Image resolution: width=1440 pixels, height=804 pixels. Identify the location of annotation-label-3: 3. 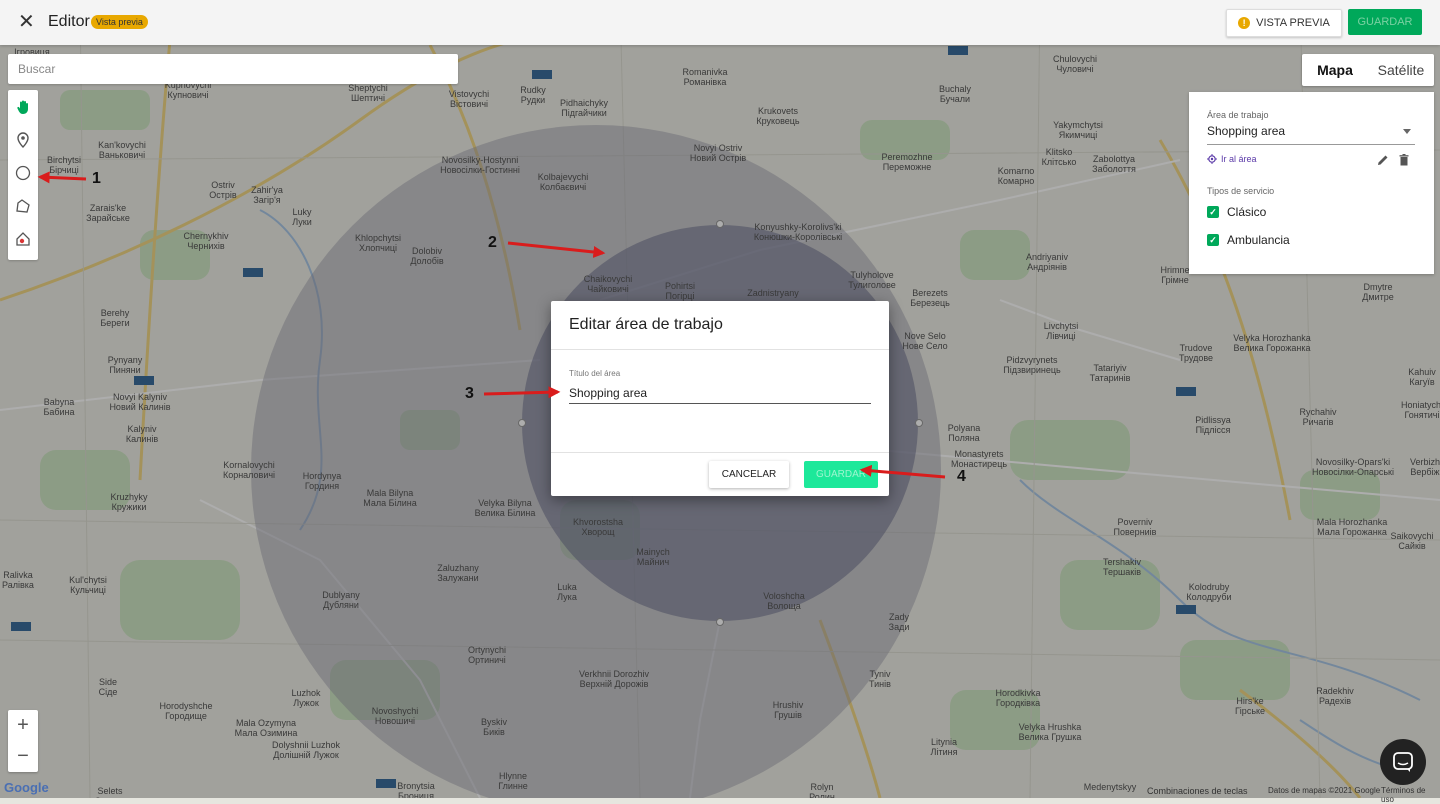
(469, 393).